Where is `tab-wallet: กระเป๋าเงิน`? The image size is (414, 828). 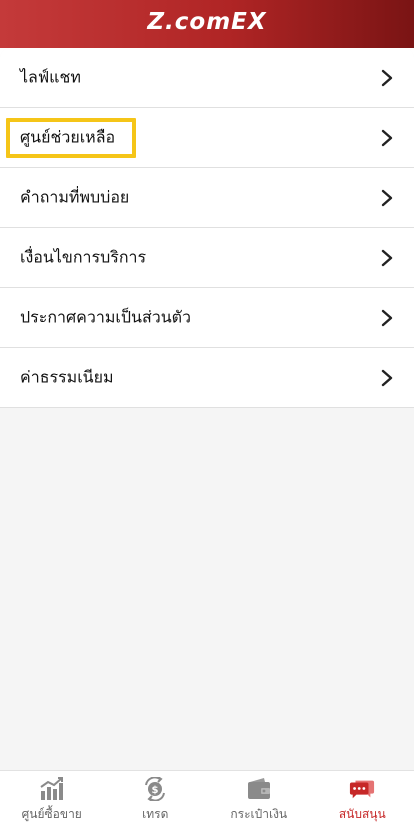 tab-wallet: กระเป๋าเงิน is located at coordinates (259, 799).